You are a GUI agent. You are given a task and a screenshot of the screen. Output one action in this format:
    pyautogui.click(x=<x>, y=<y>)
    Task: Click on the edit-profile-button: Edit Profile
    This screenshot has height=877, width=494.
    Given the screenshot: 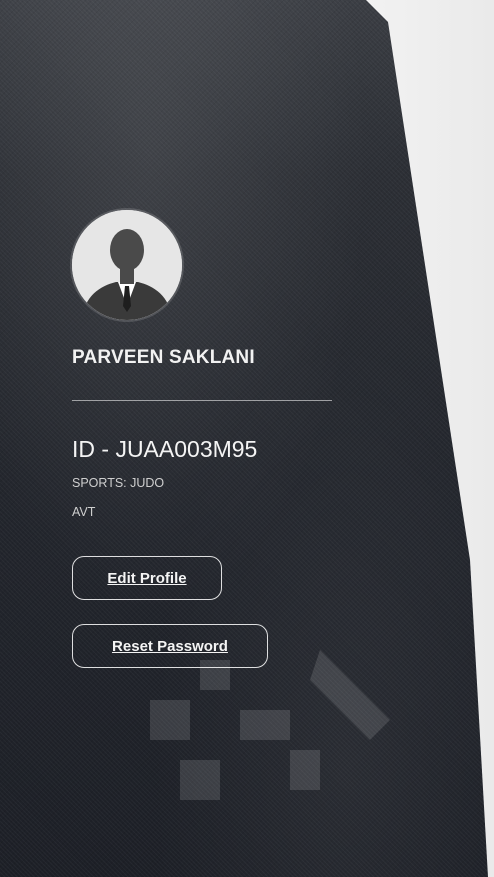 What is the action you would take?
    pyautogui.click(x=147, y=578)
    